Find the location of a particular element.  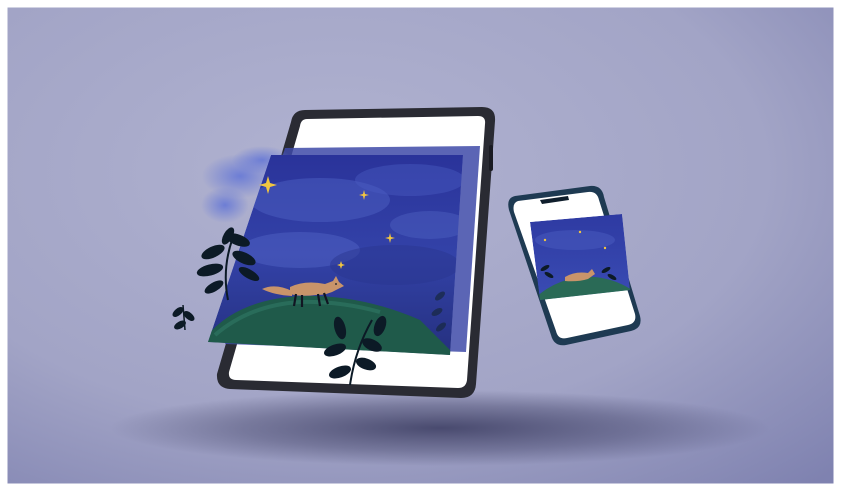

tablet-side-button is located at coordinates (491, 158).